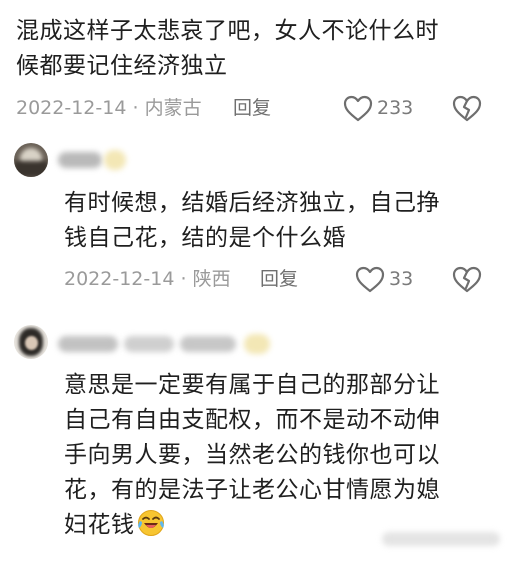 This screenshot has height=566, width=516. Describe the element at coordinates (252, 108) in the screenshot. I see `comment-1-reply-button: 回复` at that location.